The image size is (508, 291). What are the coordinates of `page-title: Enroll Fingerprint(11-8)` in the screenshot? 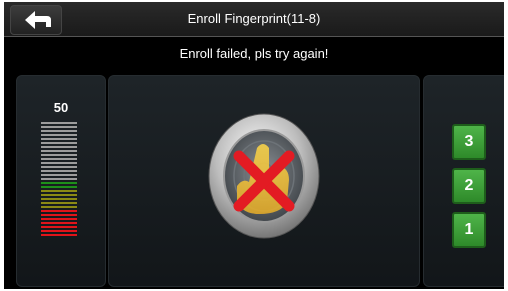 It's located at (254, 18).